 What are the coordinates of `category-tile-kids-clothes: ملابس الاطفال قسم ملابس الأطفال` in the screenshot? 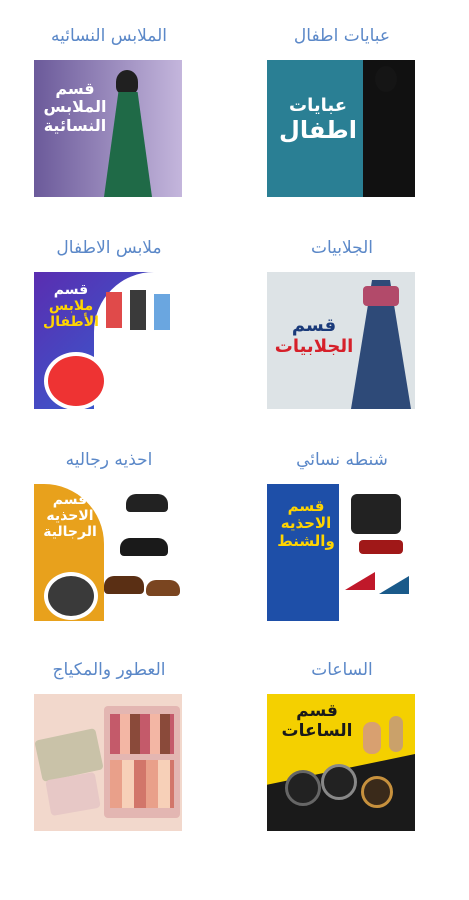 It's located at (109, 324).